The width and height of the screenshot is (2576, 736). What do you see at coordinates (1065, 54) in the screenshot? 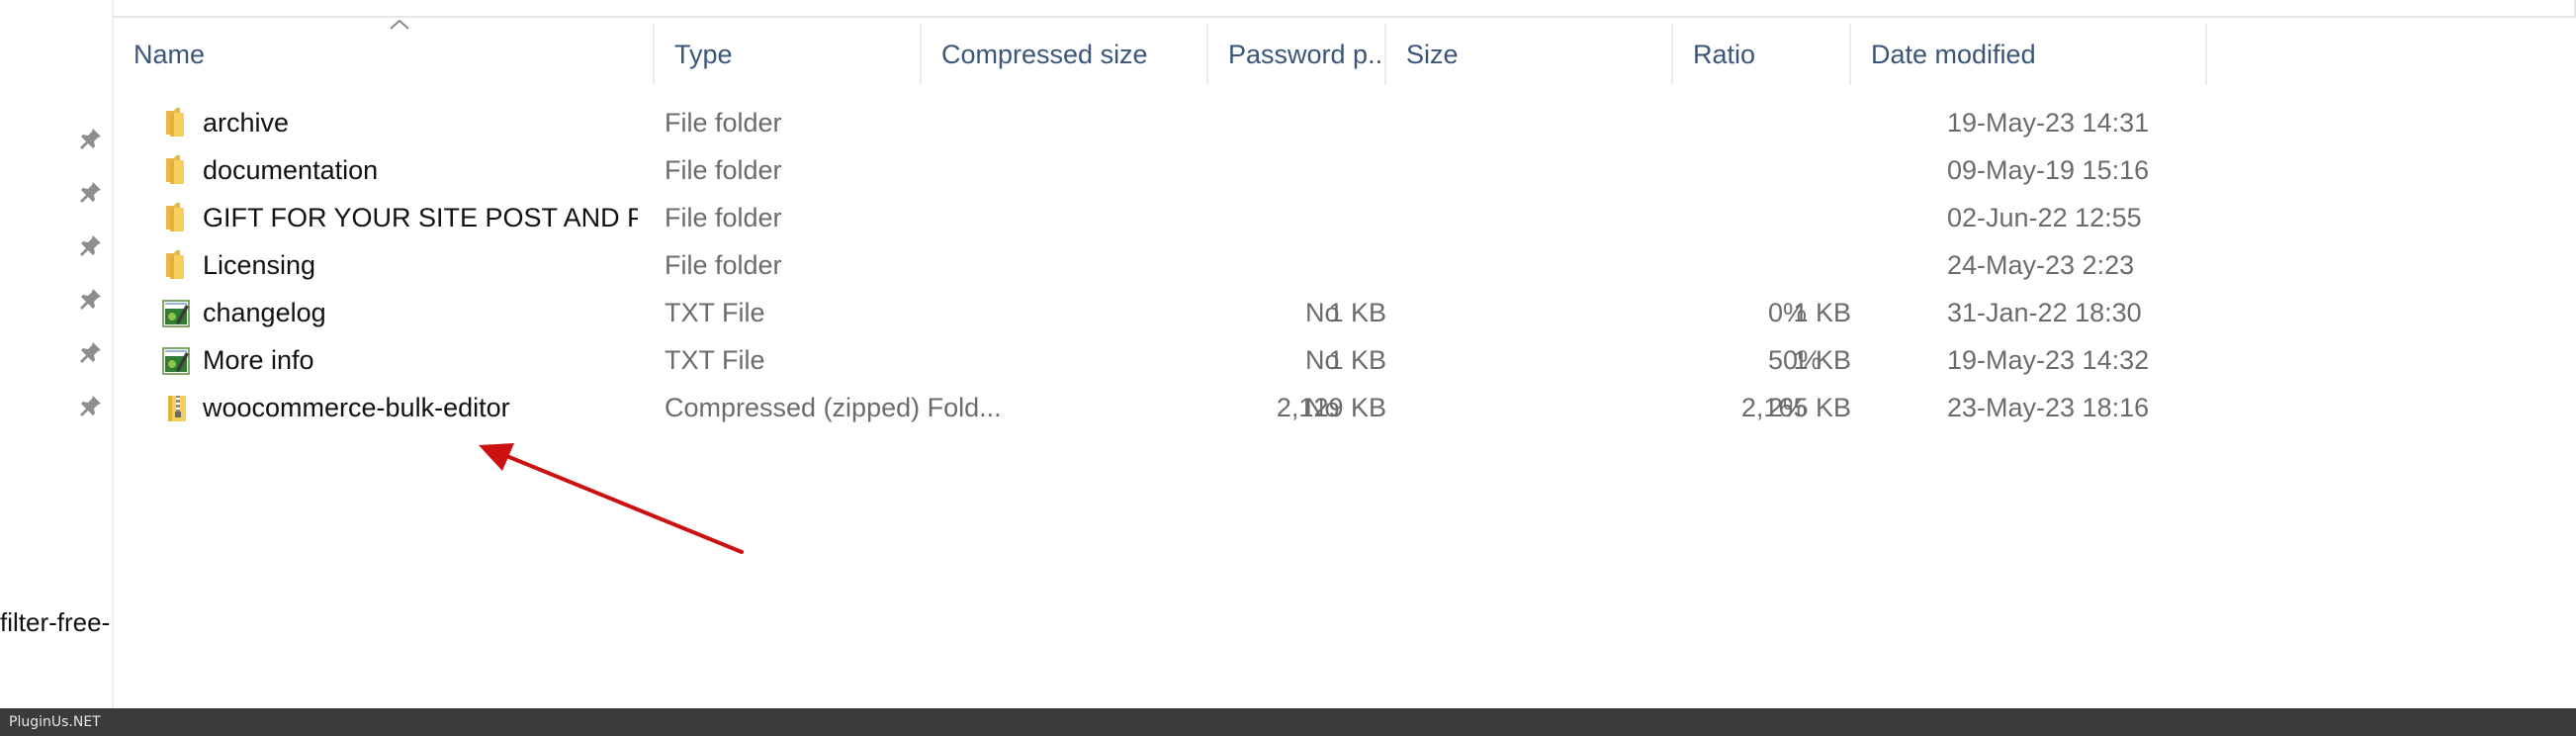
I see `column-header-compressed-size: Compressed size` at bounding box center [1065, 54].